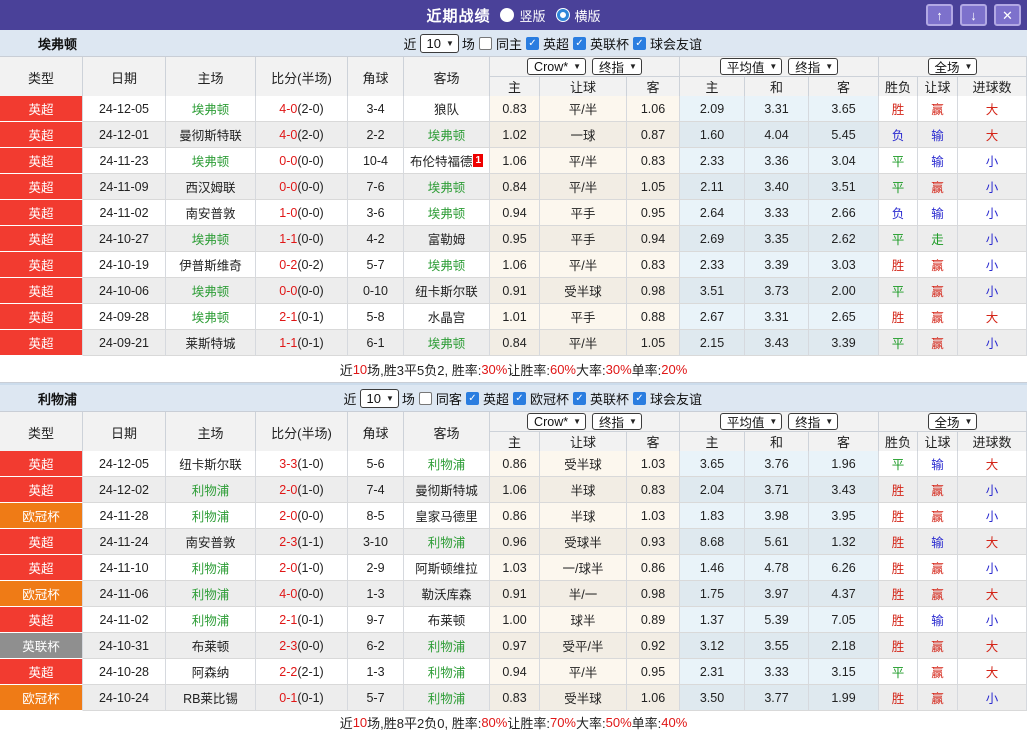 The image size is (1027, 733). I want to click on home-team: 莱斯特城, so click(211, 343).